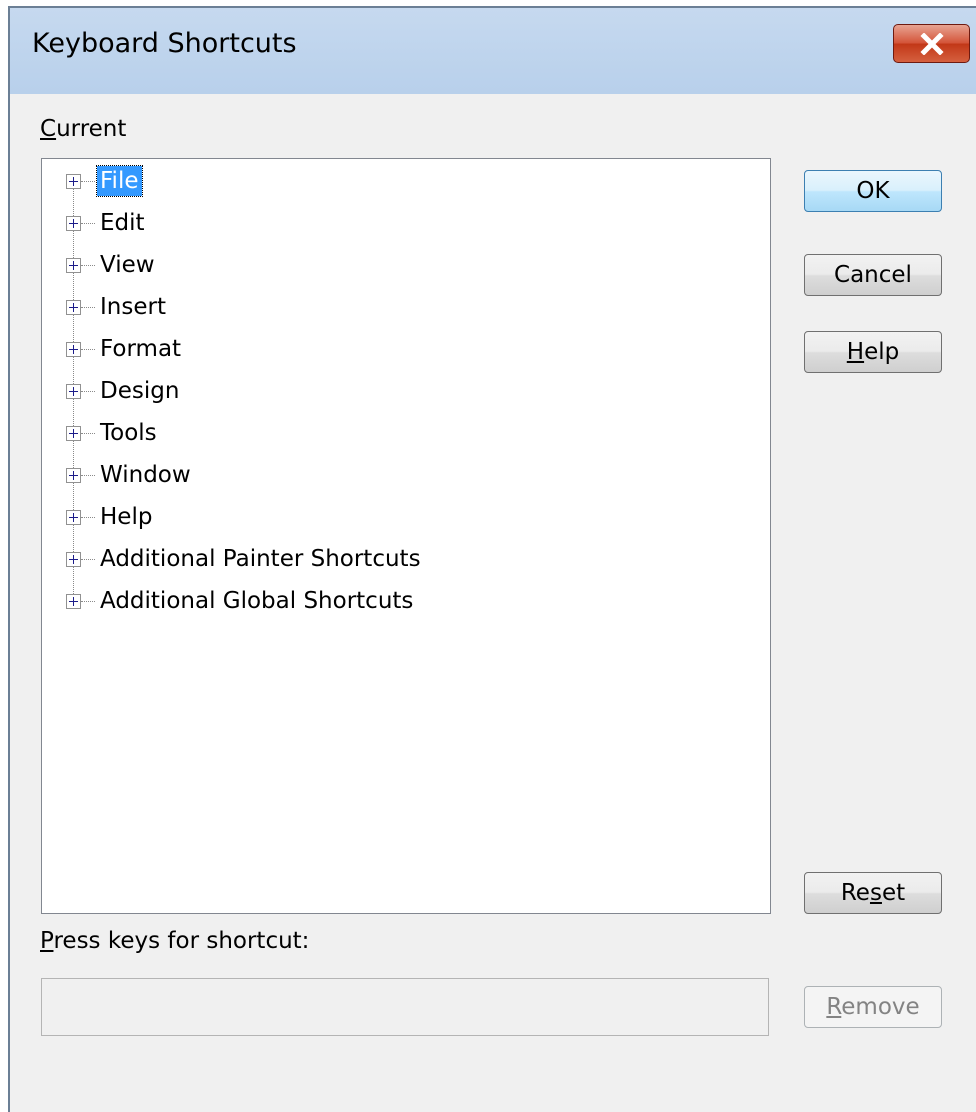  I want to click on tree-item: Tools, so click(406, 433).